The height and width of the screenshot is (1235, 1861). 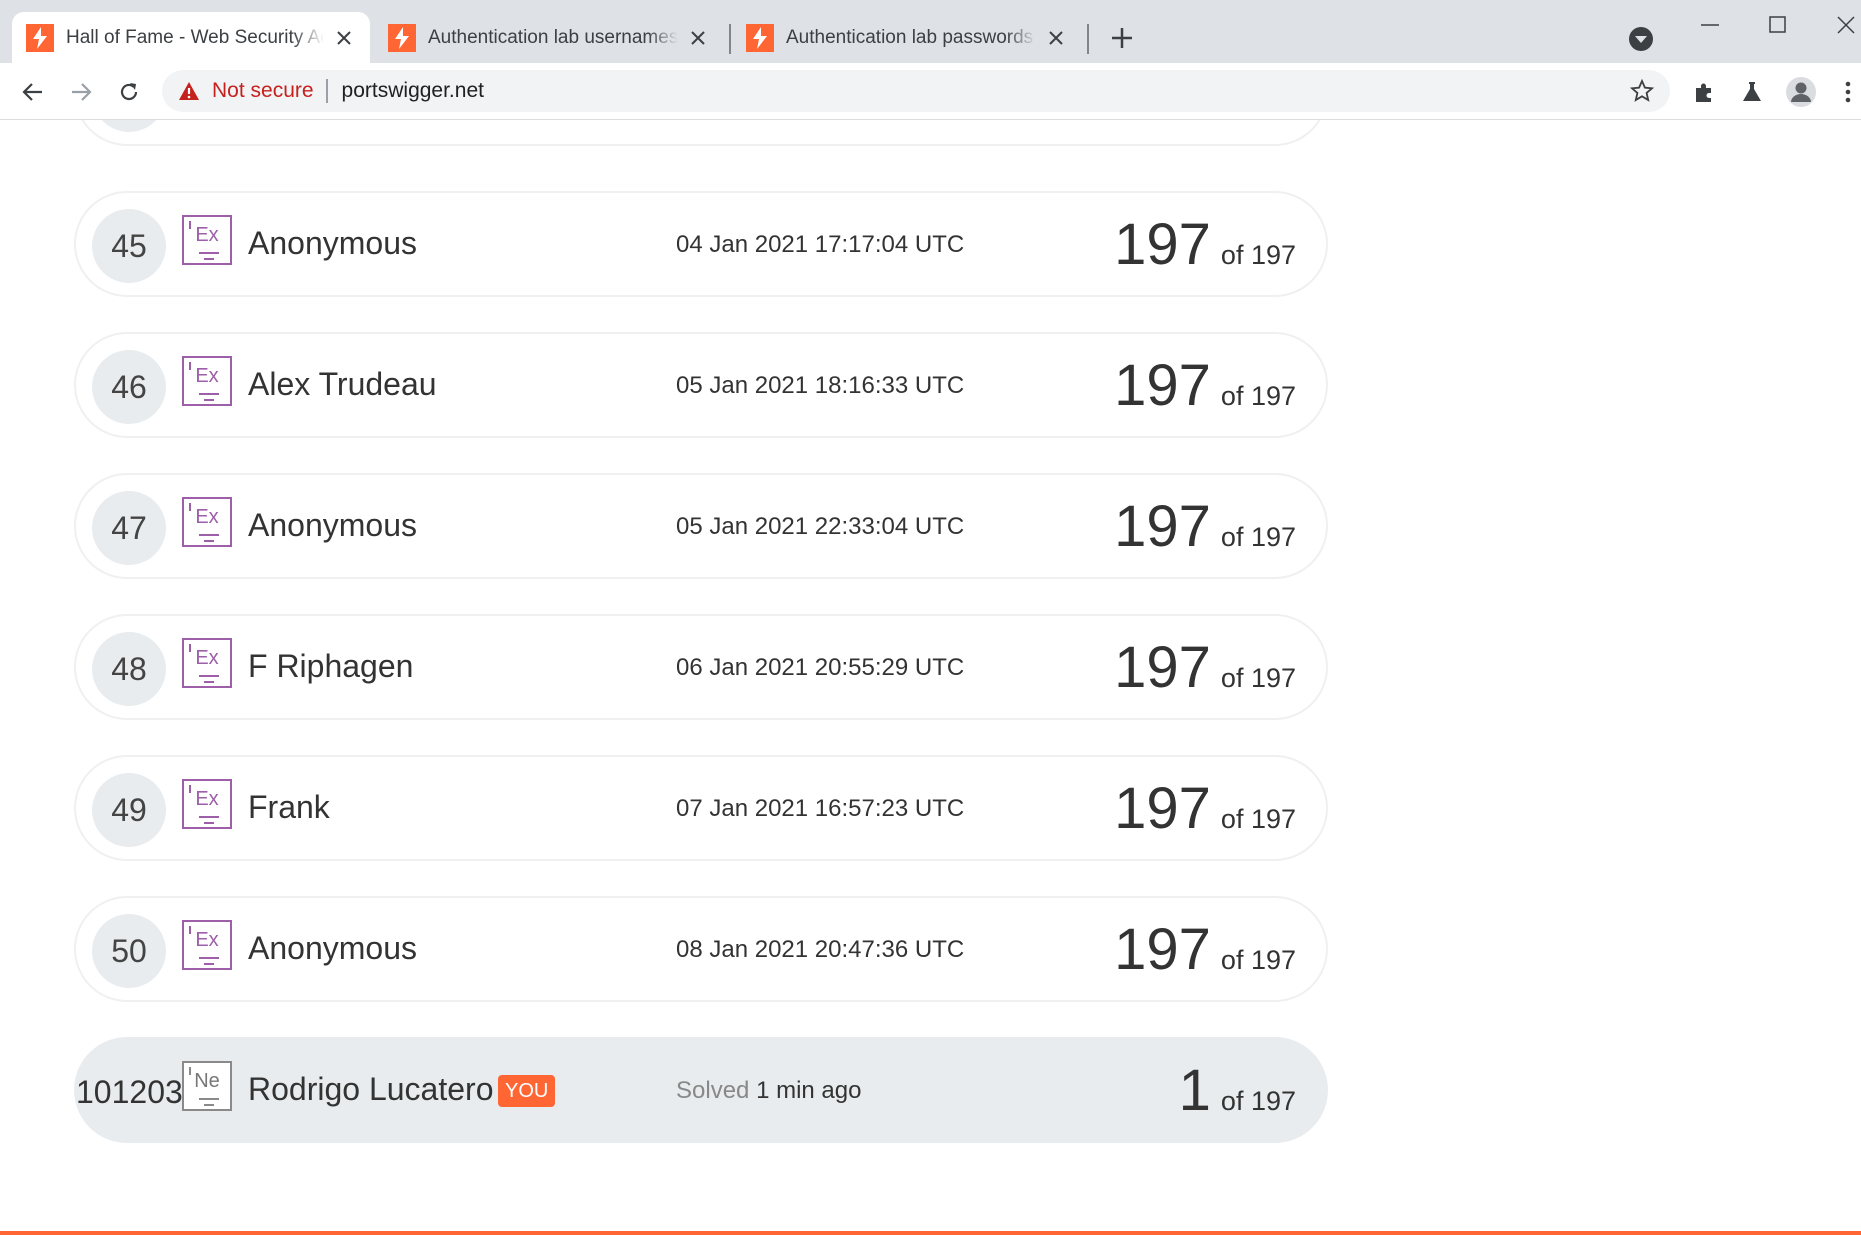 What do you see at coordinates (331, 666) in the screenshot?
I see `player-name: F Riphagen` at bounding box center [331, 666].